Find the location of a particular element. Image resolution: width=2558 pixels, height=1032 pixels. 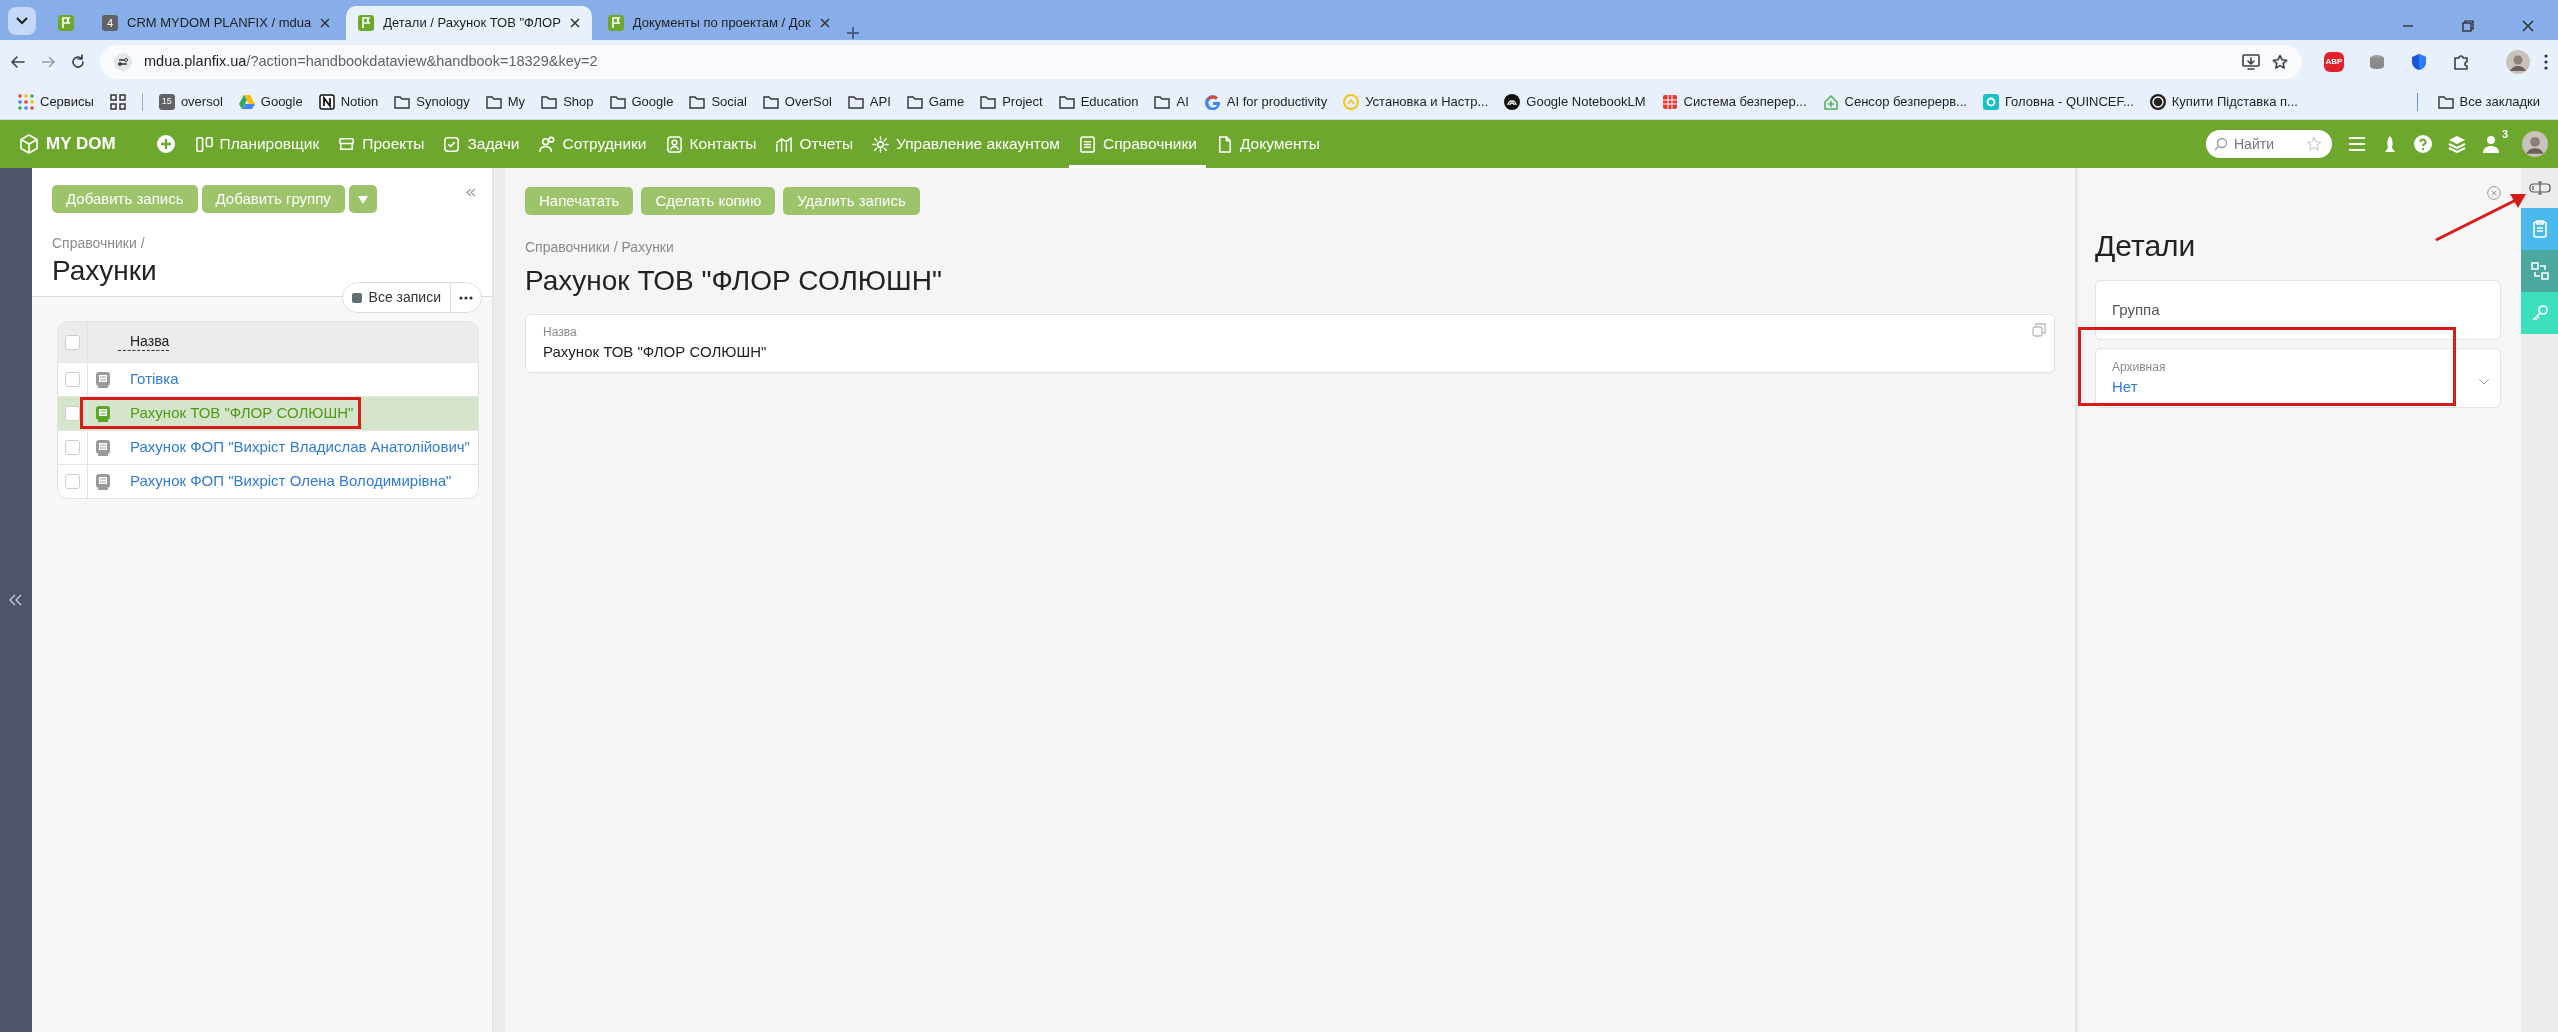

puzzle-icon is located at coordinates (2461, 62).